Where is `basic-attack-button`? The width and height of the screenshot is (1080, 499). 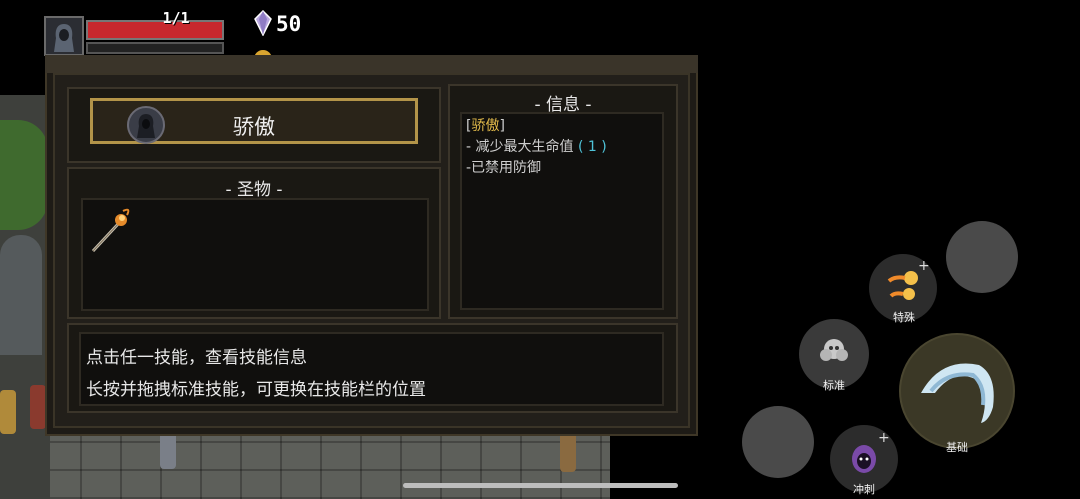 basic-attack-button is located at coordinates (957, 391).